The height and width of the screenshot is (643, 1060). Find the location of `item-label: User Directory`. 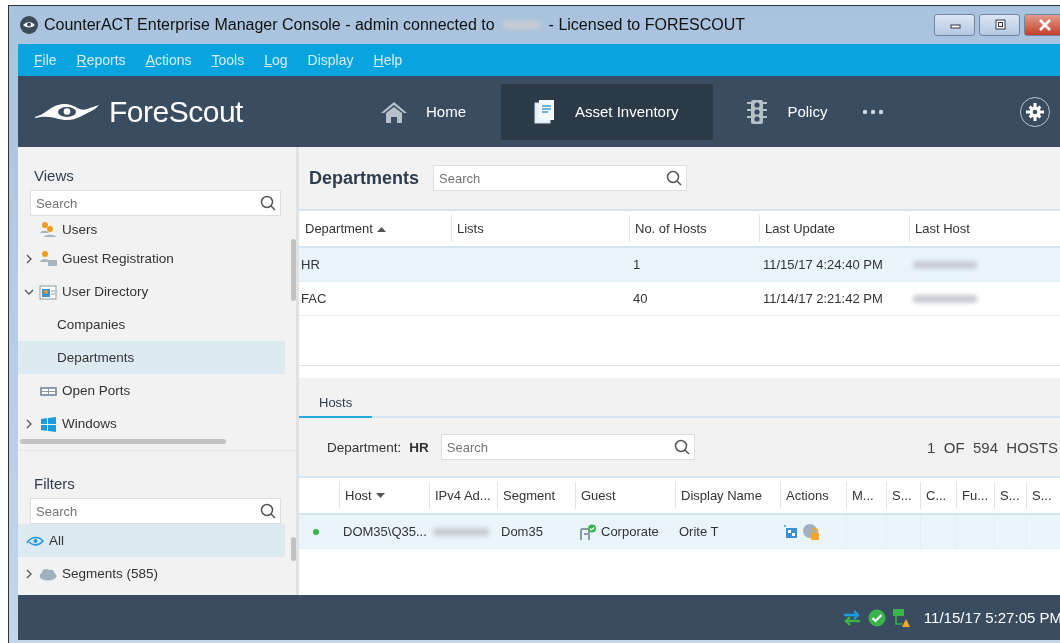

item-label: User Directory is located at coordinates (105, 291).